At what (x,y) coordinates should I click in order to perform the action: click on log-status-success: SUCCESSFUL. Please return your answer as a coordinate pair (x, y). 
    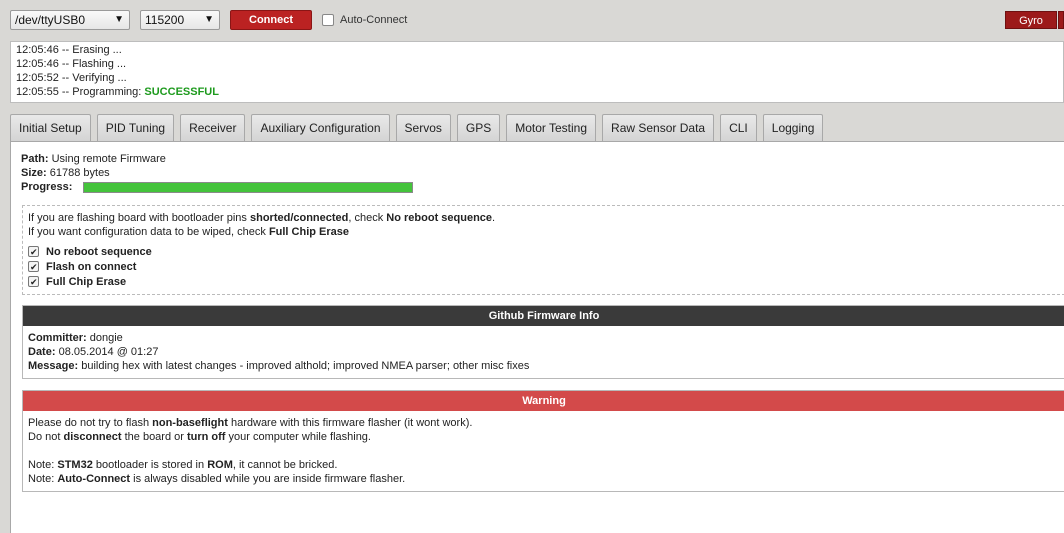
    Looking at the image, I should click on (181, 92).